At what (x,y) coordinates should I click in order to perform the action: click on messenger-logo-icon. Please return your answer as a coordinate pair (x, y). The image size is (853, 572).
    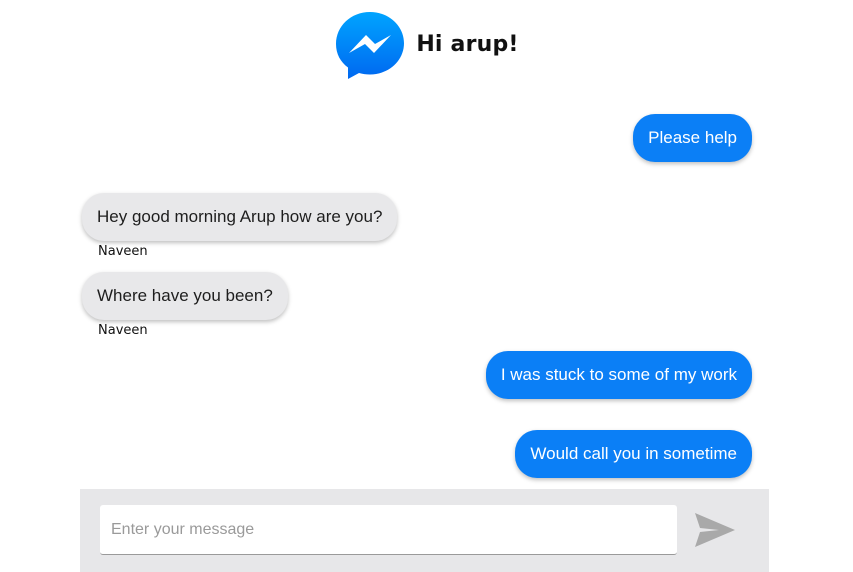
    Looking at the image, I should click on (370, 45).